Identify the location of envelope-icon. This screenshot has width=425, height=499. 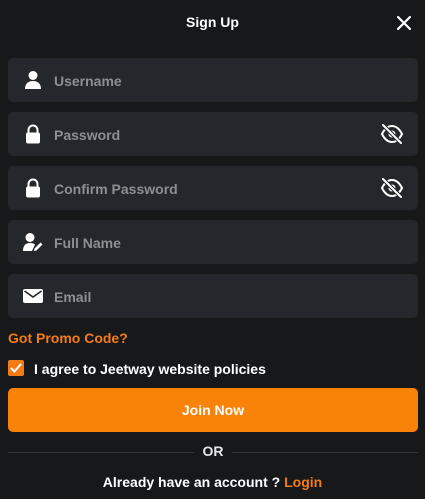
(33, 296).